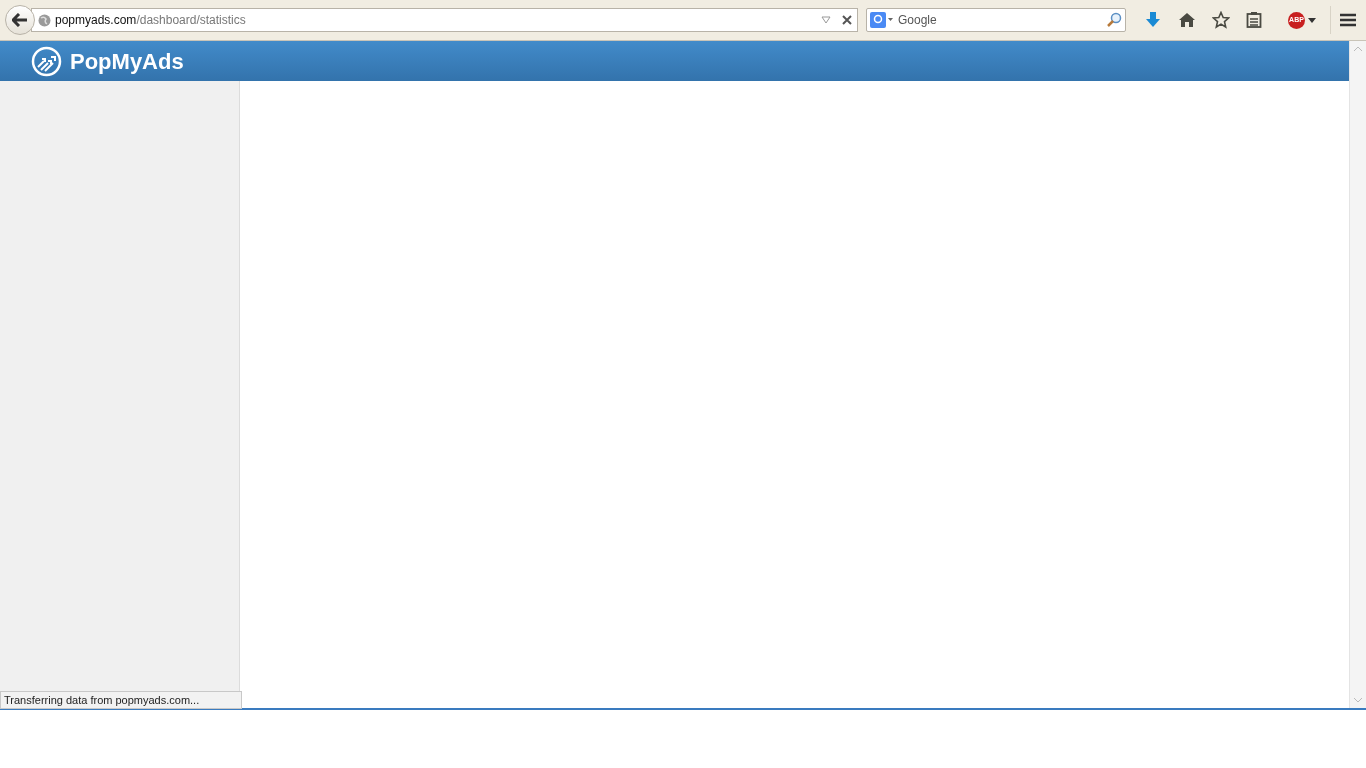  I want to click on home-icon, so click(1187, 20).